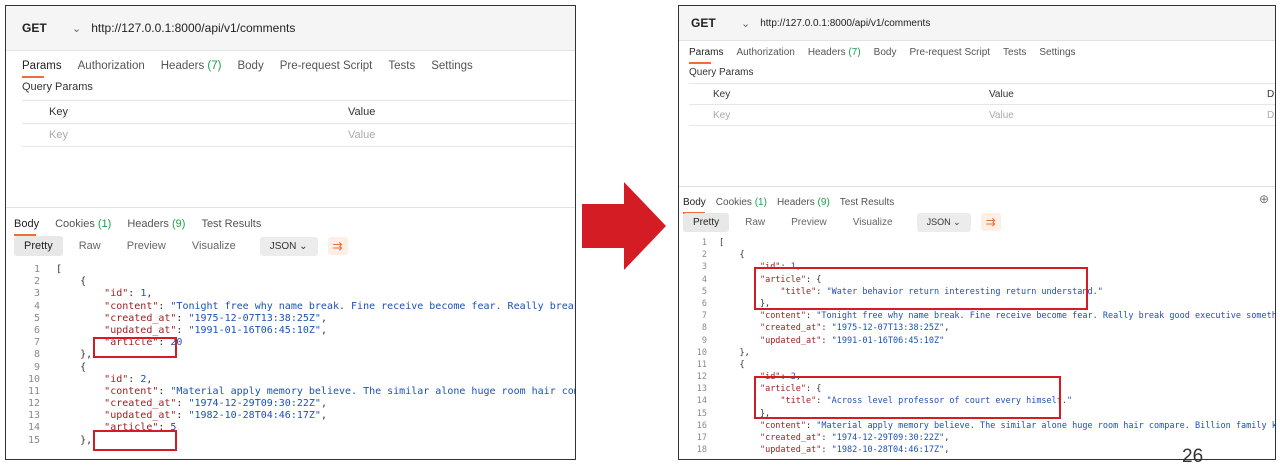 The height and width of the screenshot is (468, 1280). What do you see at coordinates (1264, 199) in the screenshot?
I see `globe-icon: ⊕` at bounding box center [1264, 199].